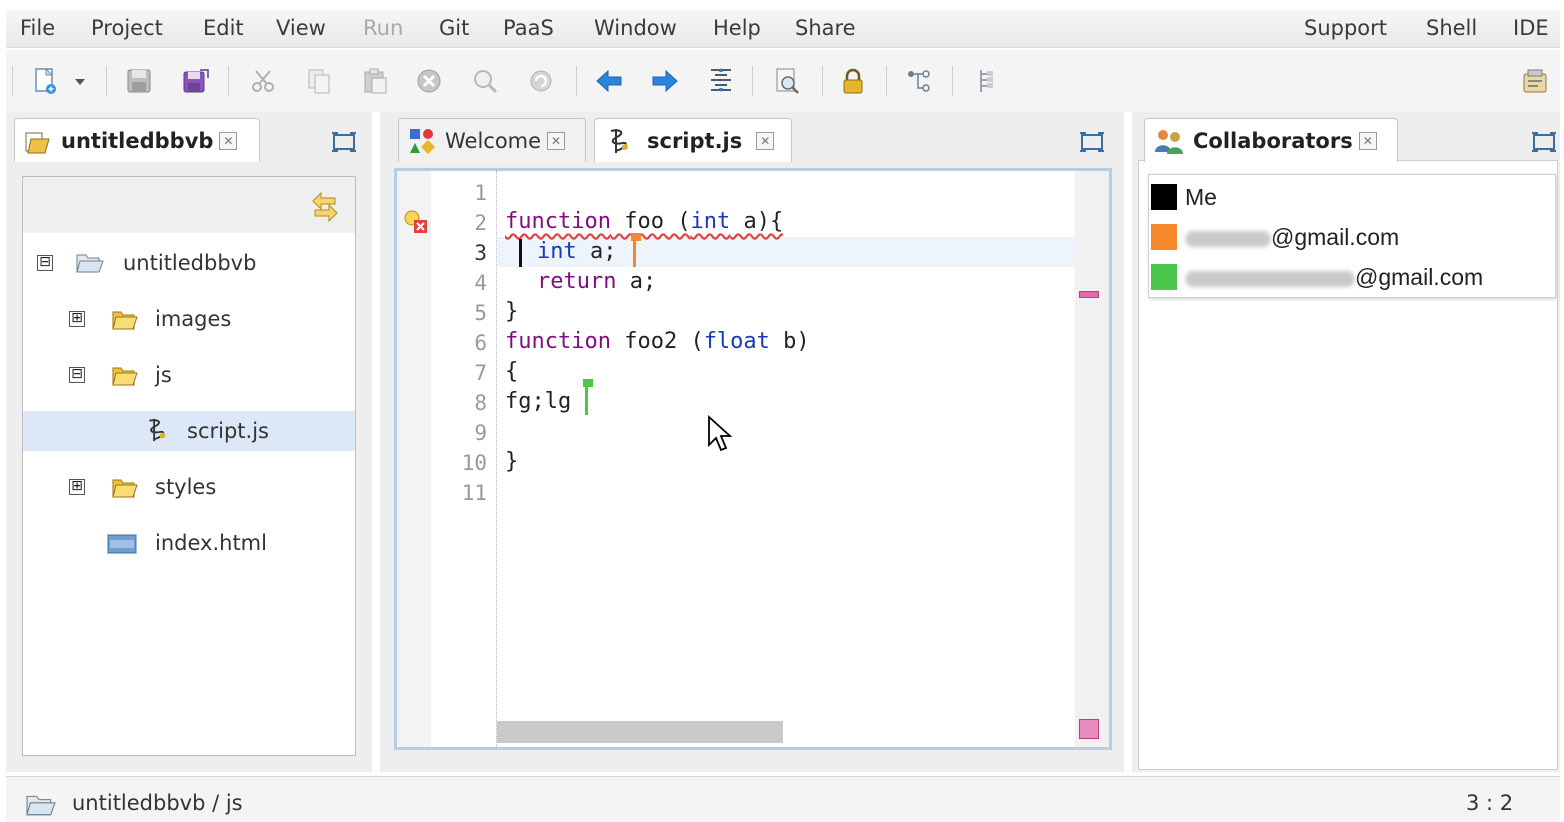 The image size is (1564, 822). I want to click on tab-label: Welcome, so click(493, 140).